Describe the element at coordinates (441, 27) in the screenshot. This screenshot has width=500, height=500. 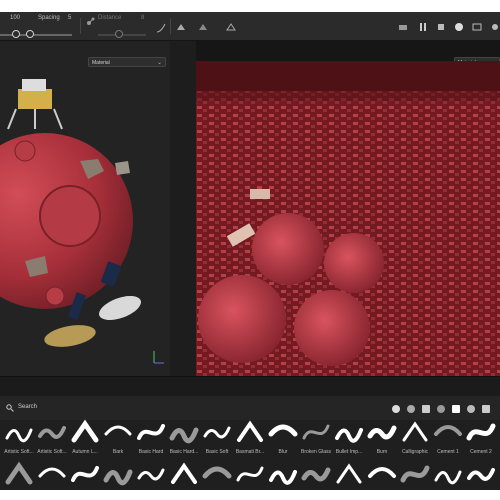
I see `cube-icon` at that location.